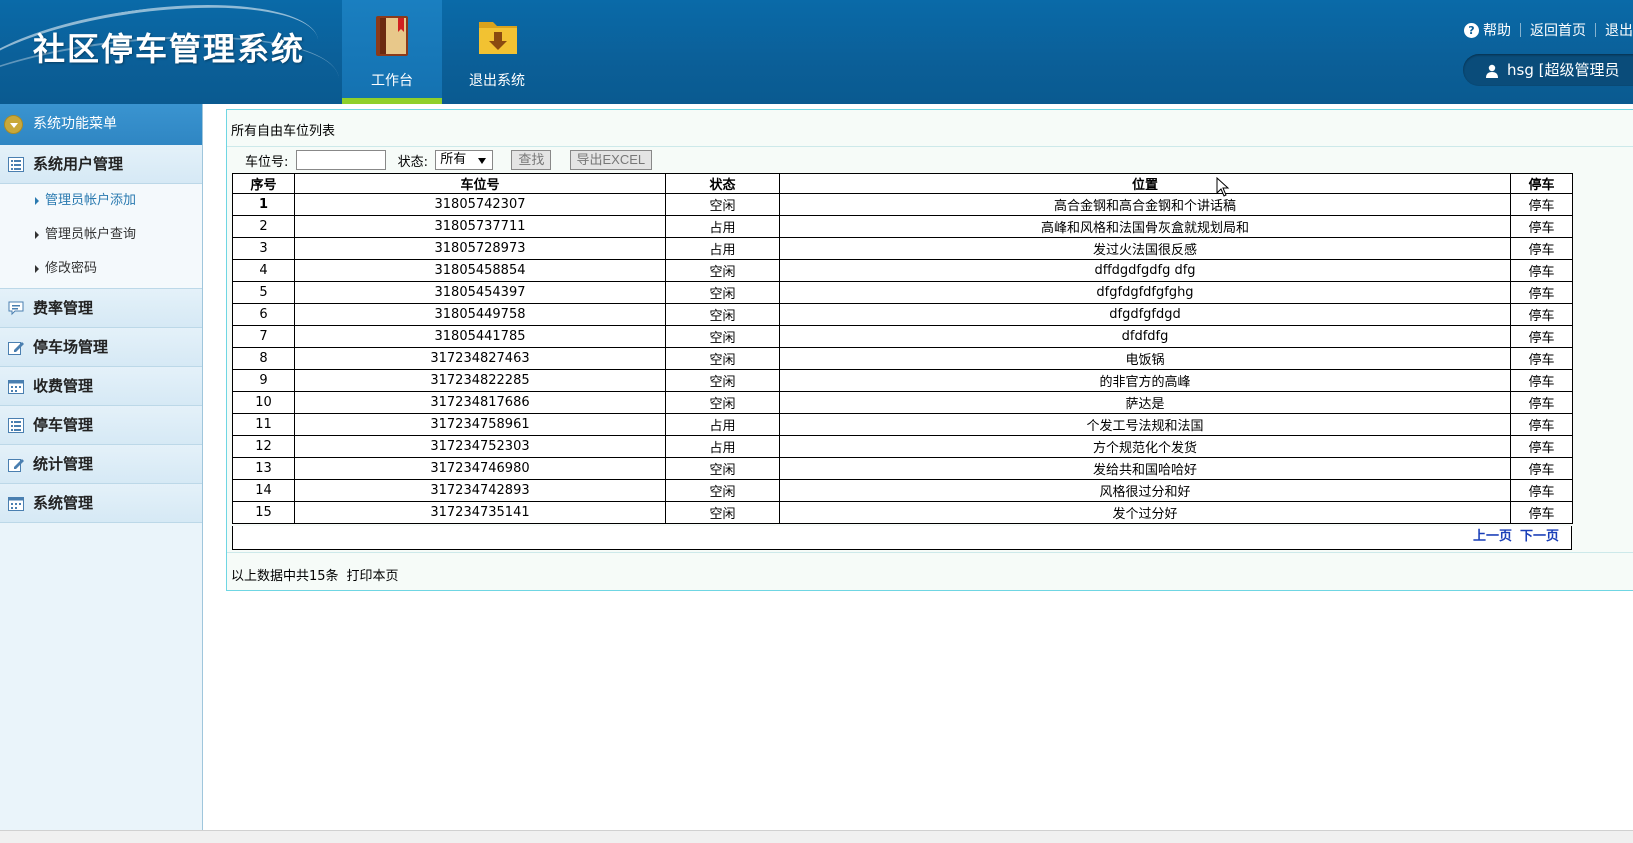 This screenshot has height=843, width=1633. I want to click on row-spot: 317234735141, so click(480, 512).